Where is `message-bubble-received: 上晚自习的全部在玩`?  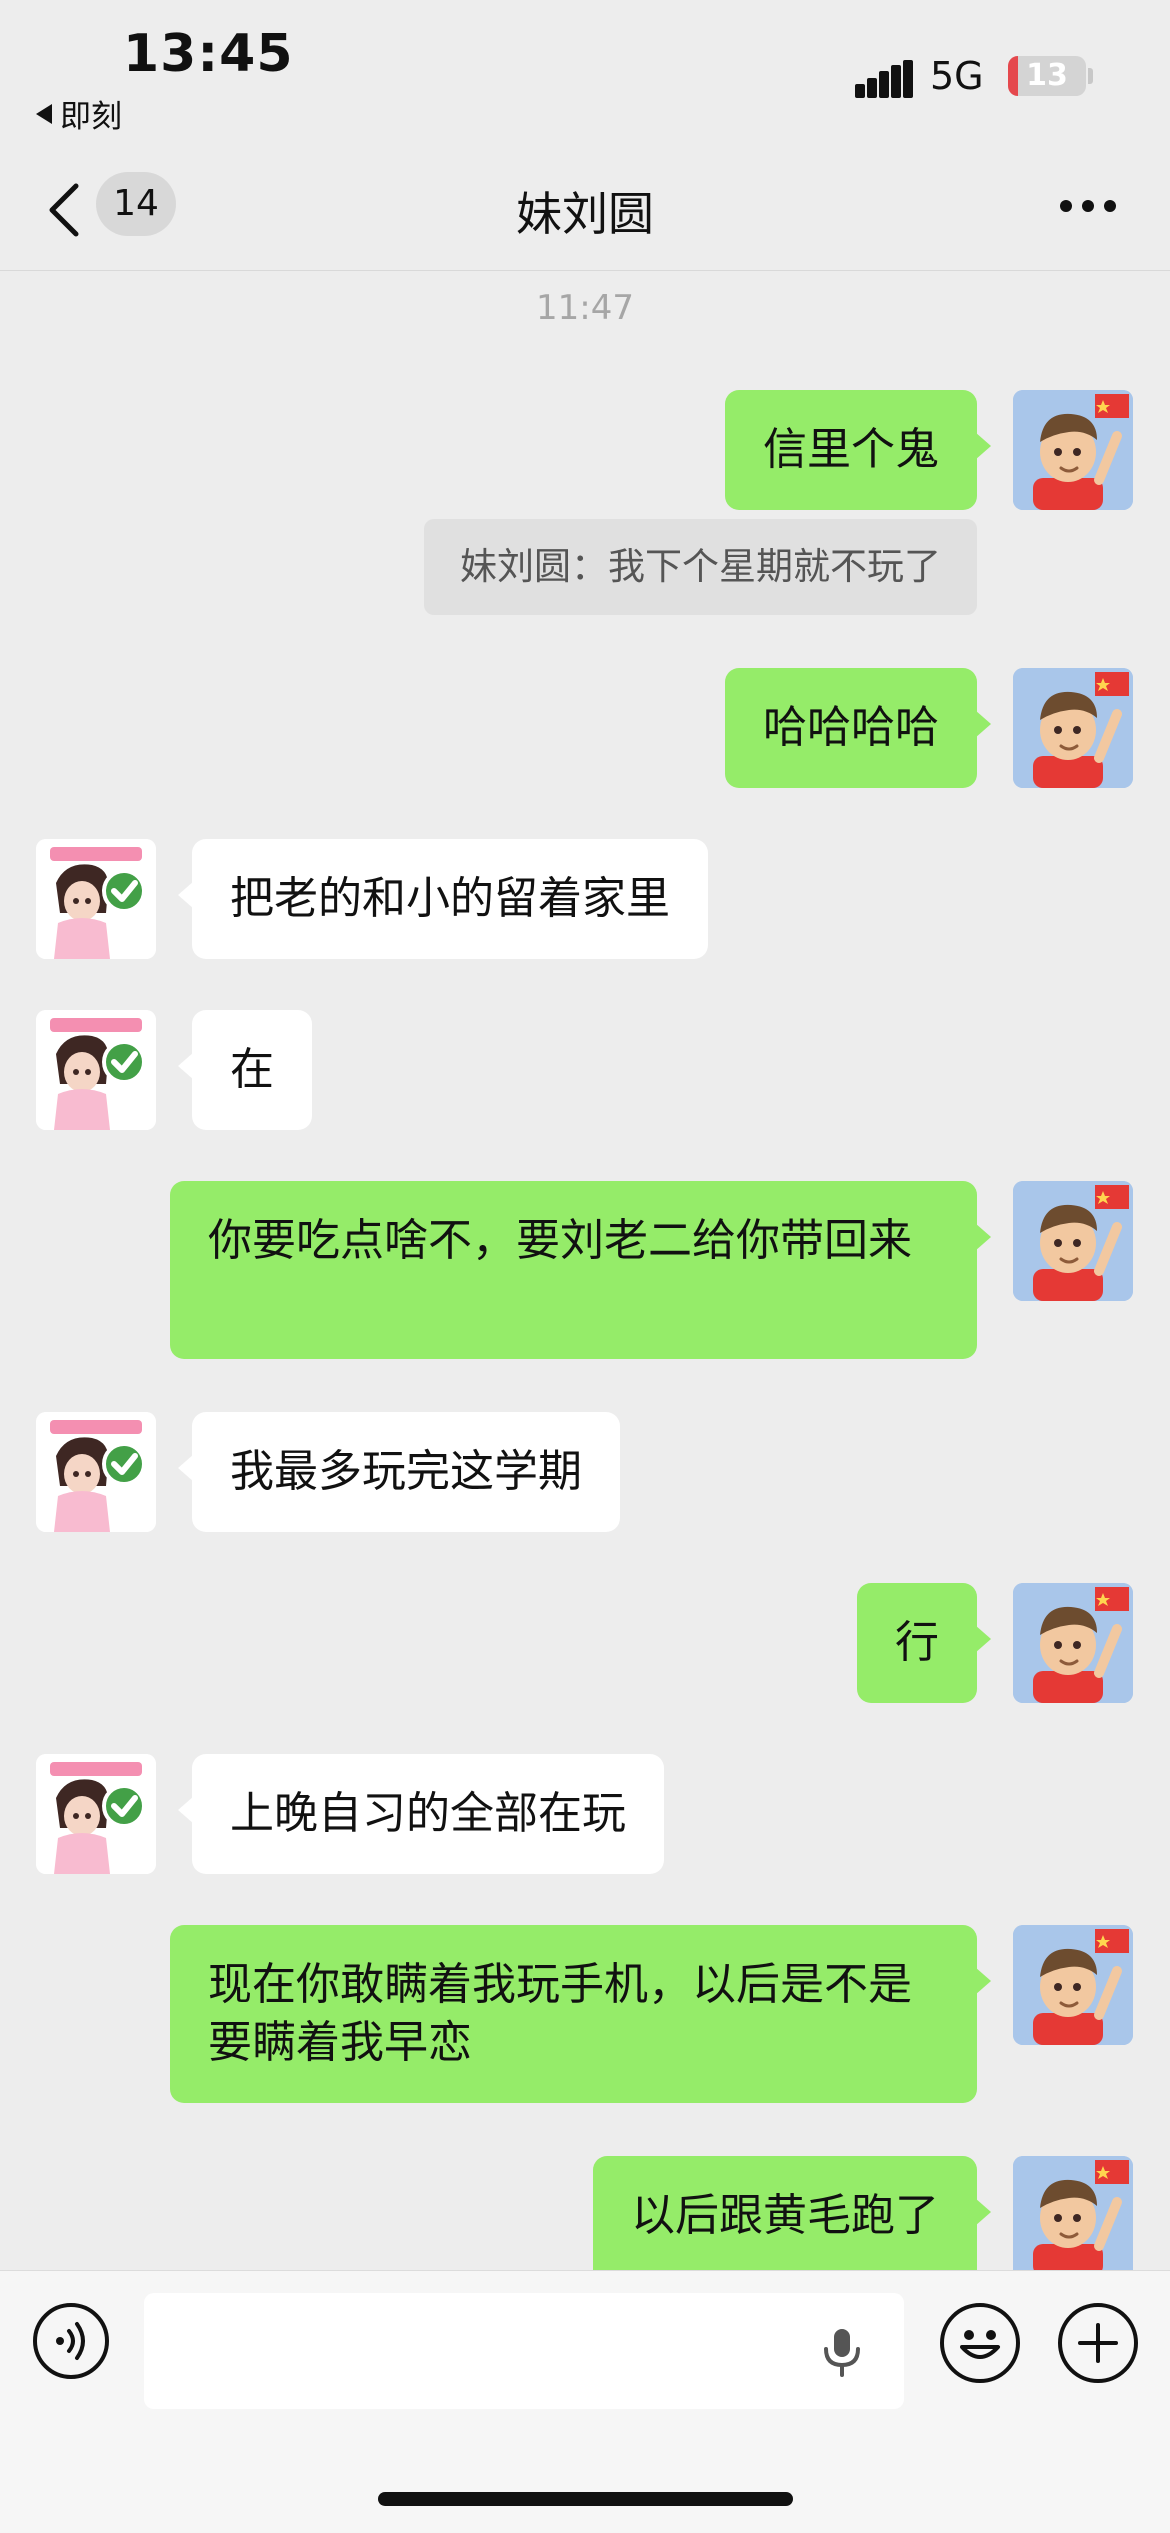 message-bubble-received: 上晚自习的全部在玩 is located at coordinates (421, 1814).